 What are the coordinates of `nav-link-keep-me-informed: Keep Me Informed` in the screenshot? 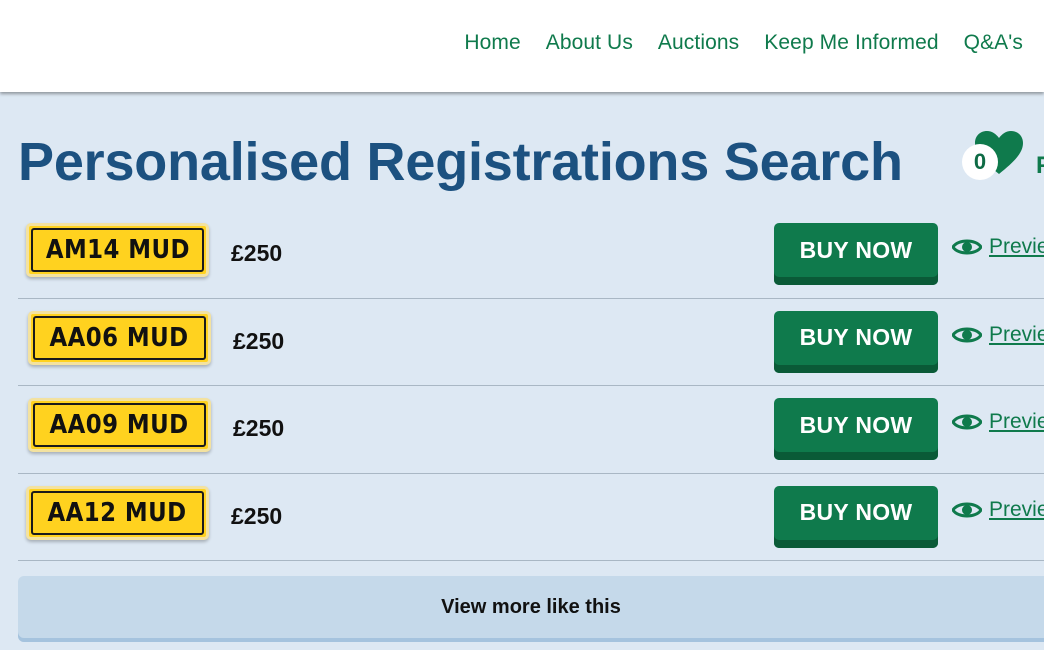 It's located at (851, 42).